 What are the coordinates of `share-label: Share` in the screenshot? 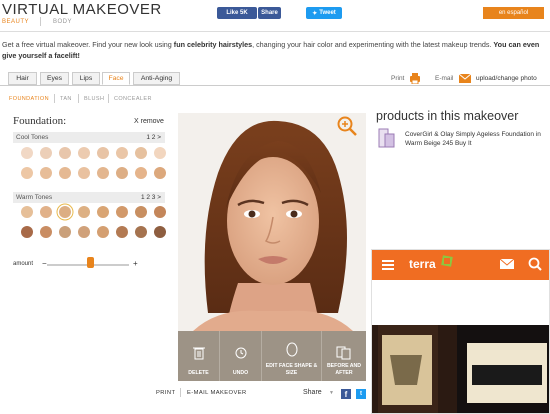 It's located at (269, 13).